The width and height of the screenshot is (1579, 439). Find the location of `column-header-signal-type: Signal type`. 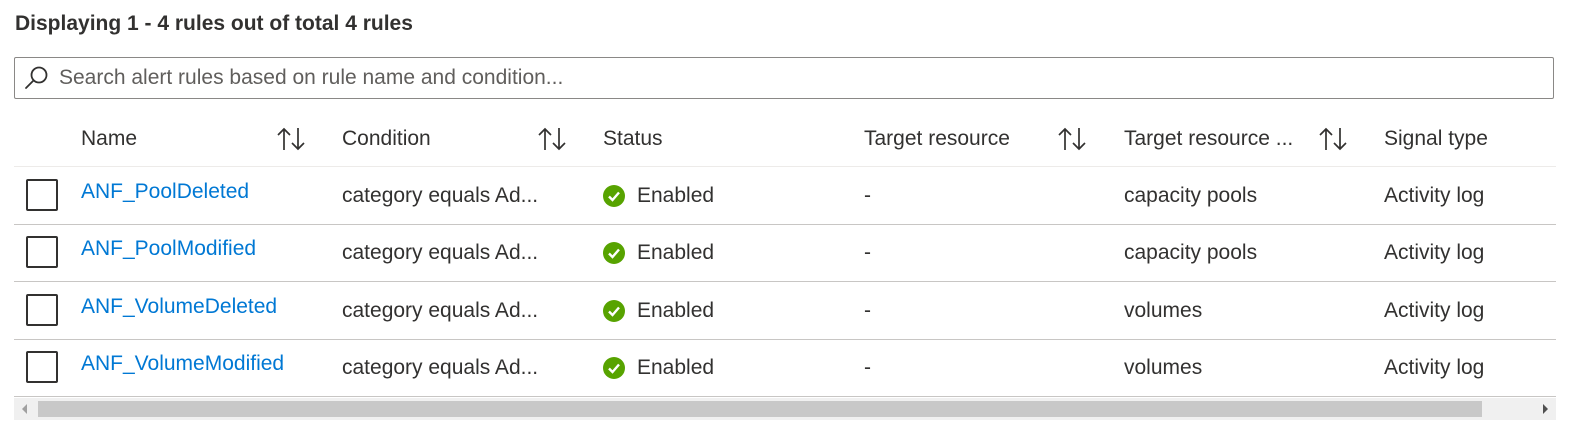

column-header-signal-type: Signal type is located at coordinates (1436, 139).